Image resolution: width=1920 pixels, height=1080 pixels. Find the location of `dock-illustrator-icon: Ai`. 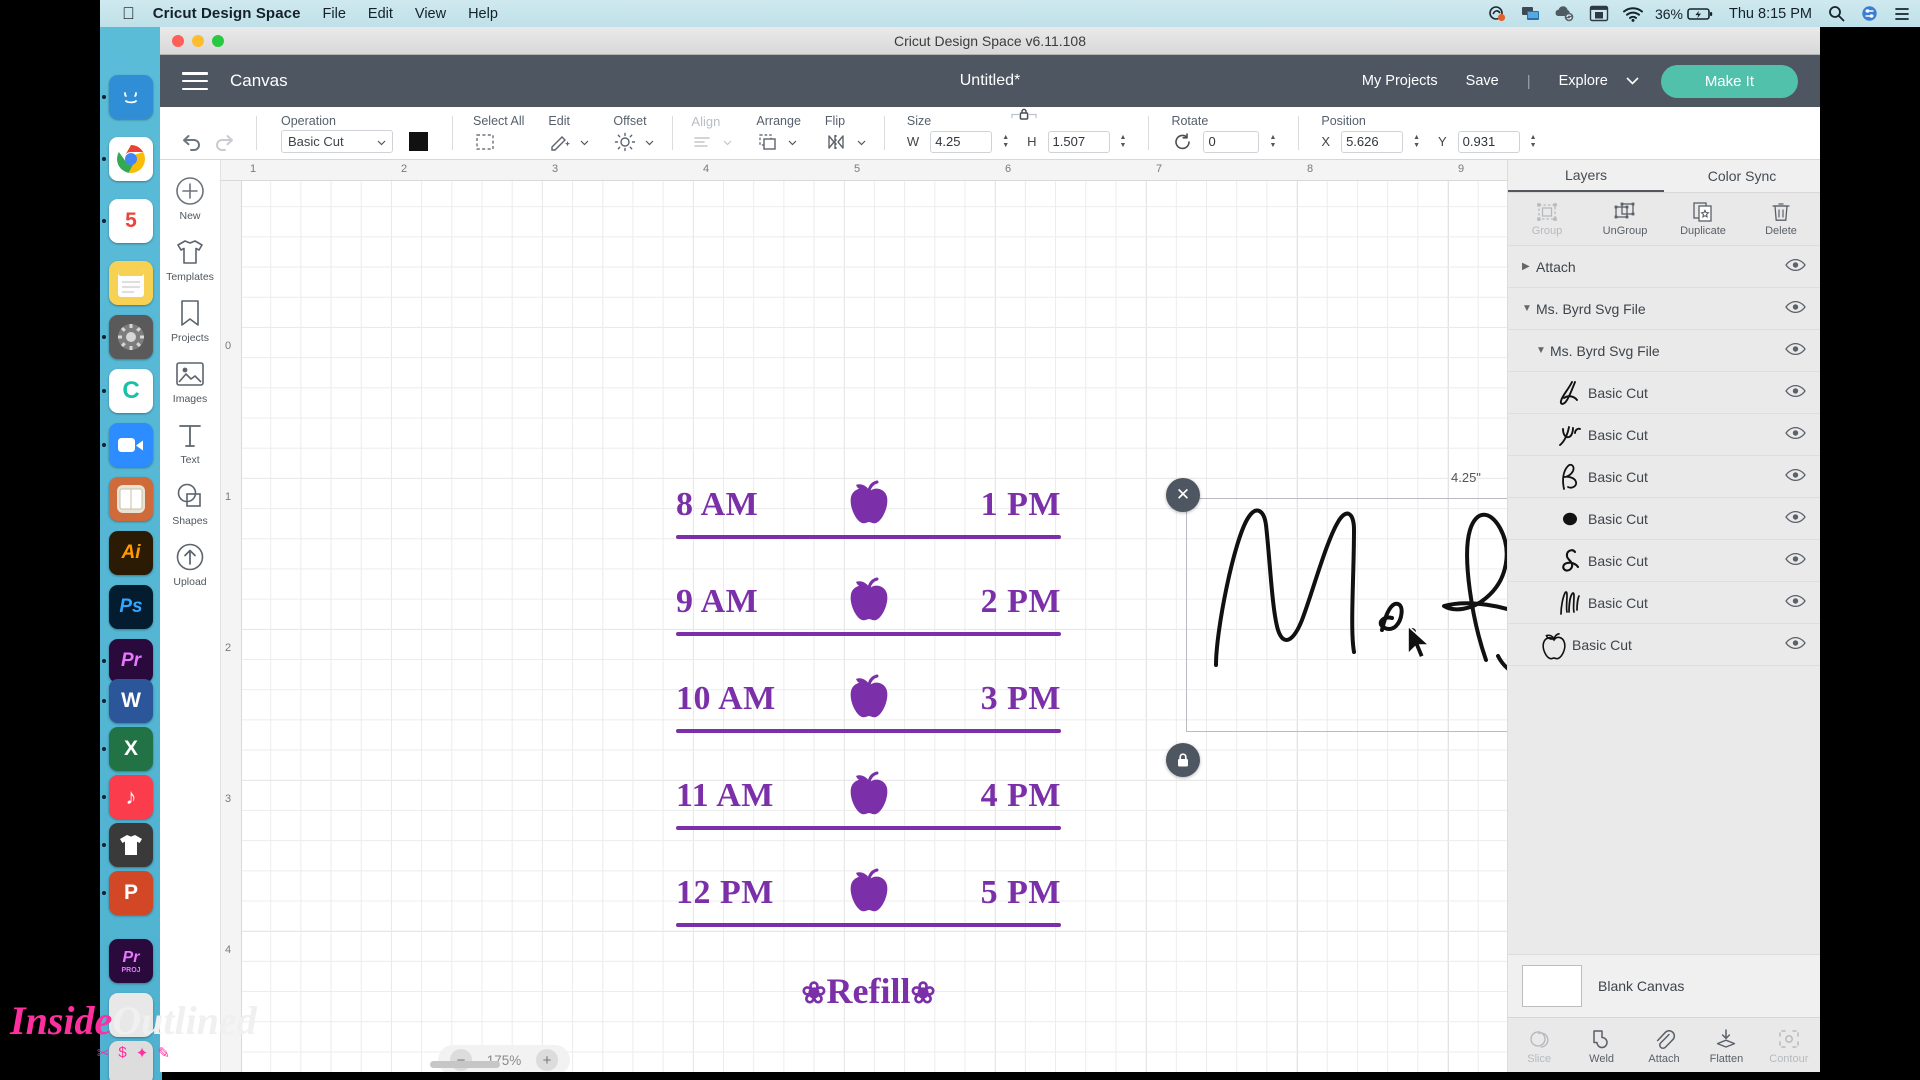

dock-illustrator-icon: Ai is located at coordinates (131, 553).